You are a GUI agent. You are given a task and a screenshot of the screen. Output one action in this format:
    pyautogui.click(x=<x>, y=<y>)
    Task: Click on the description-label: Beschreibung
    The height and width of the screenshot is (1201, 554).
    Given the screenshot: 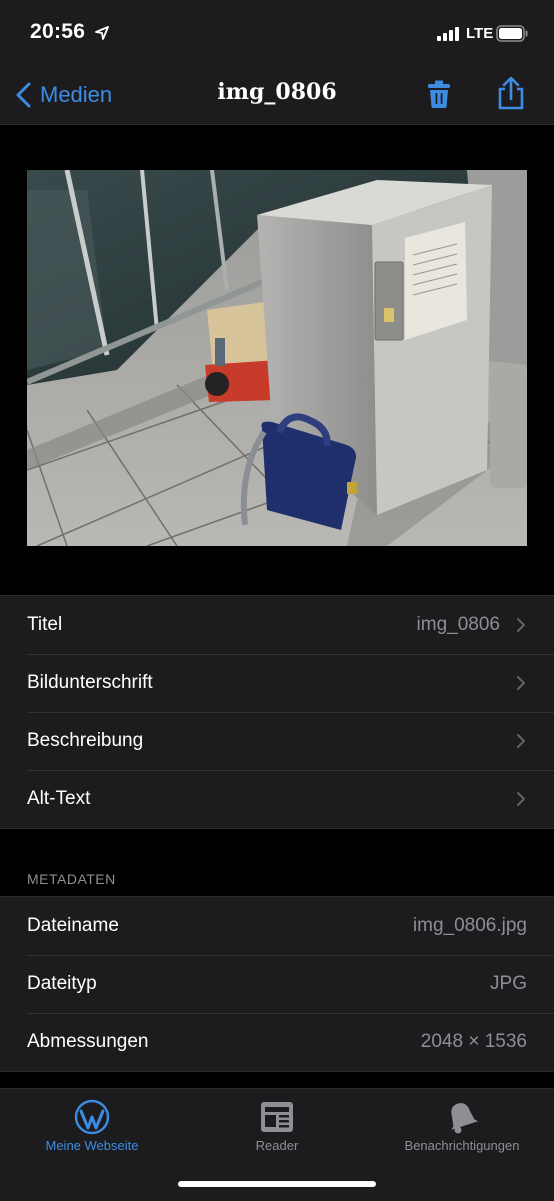 What is the action you would take?
    pyautogui.click(x=85, y=740)
    